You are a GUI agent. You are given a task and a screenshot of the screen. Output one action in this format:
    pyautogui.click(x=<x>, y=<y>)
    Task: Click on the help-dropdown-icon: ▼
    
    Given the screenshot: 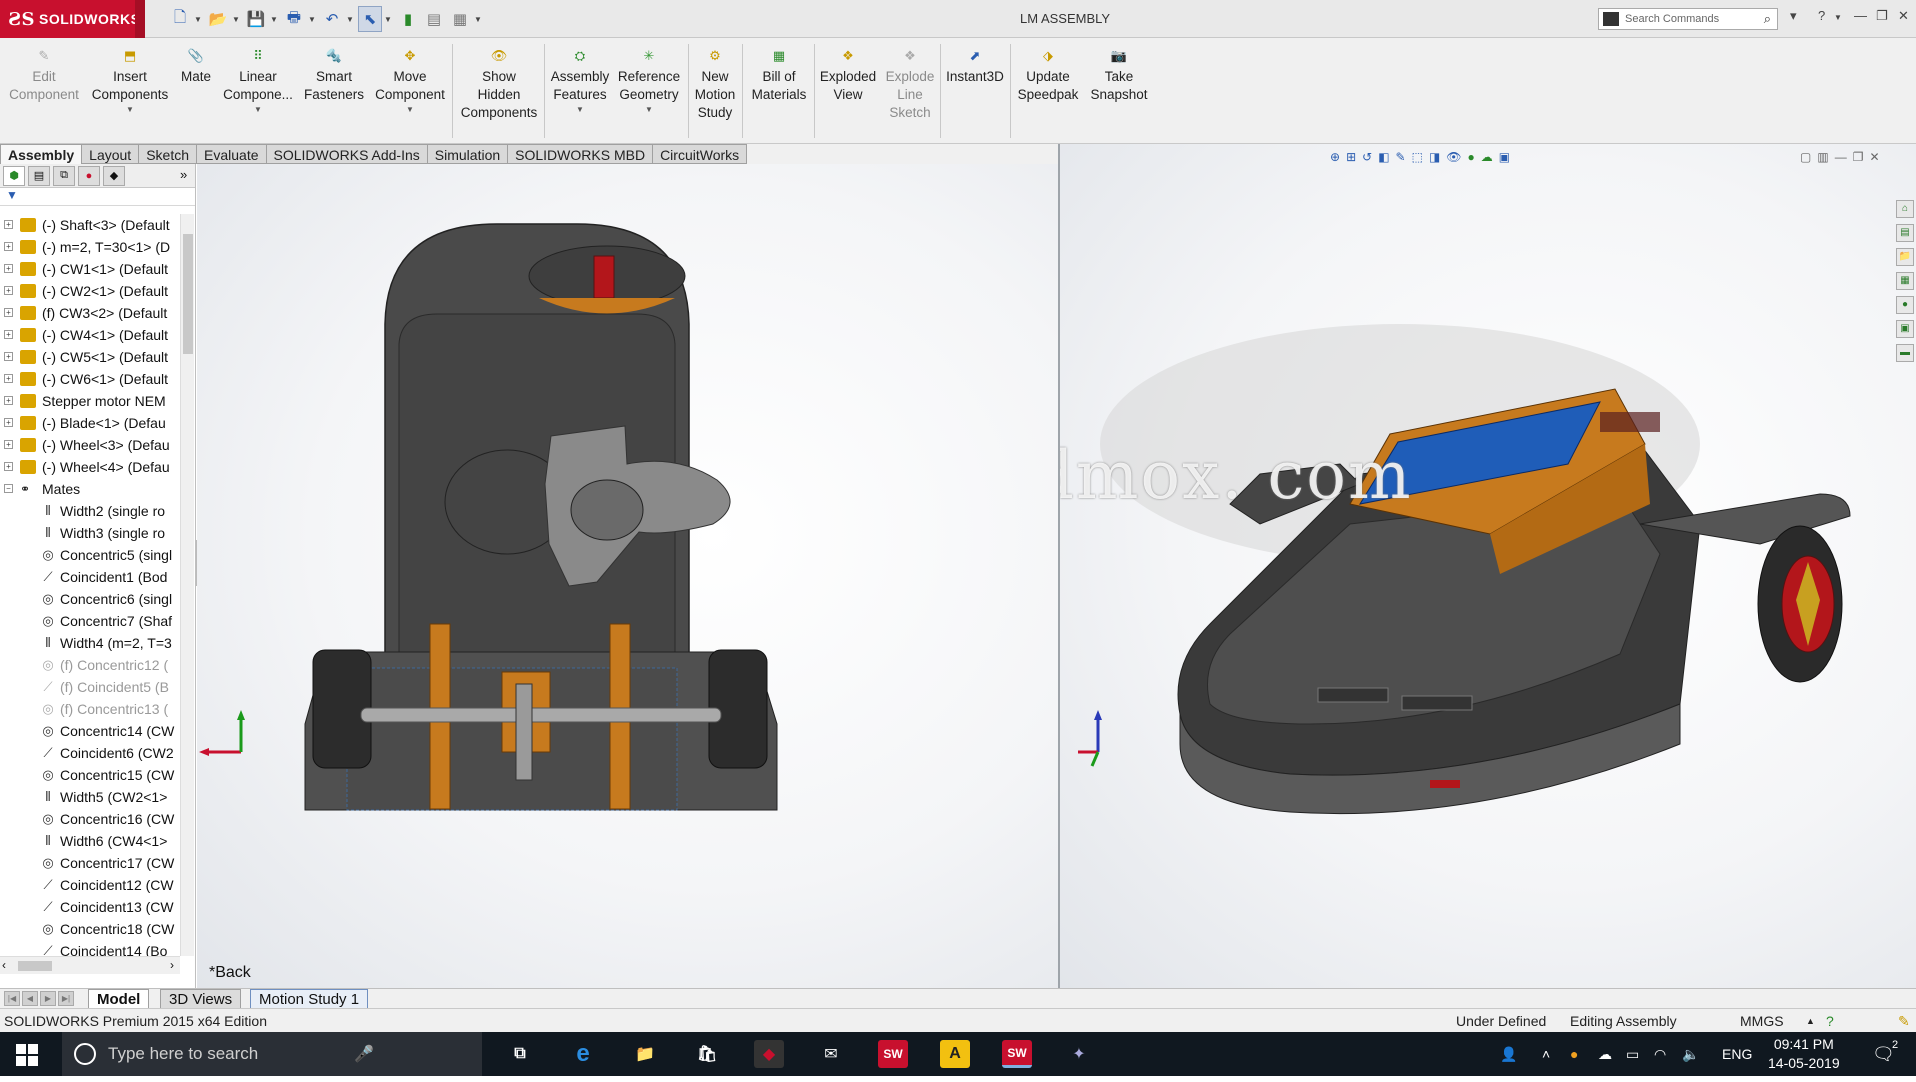 What is the action you would take?
    pyautogui.click(x=1838, y=17)
    